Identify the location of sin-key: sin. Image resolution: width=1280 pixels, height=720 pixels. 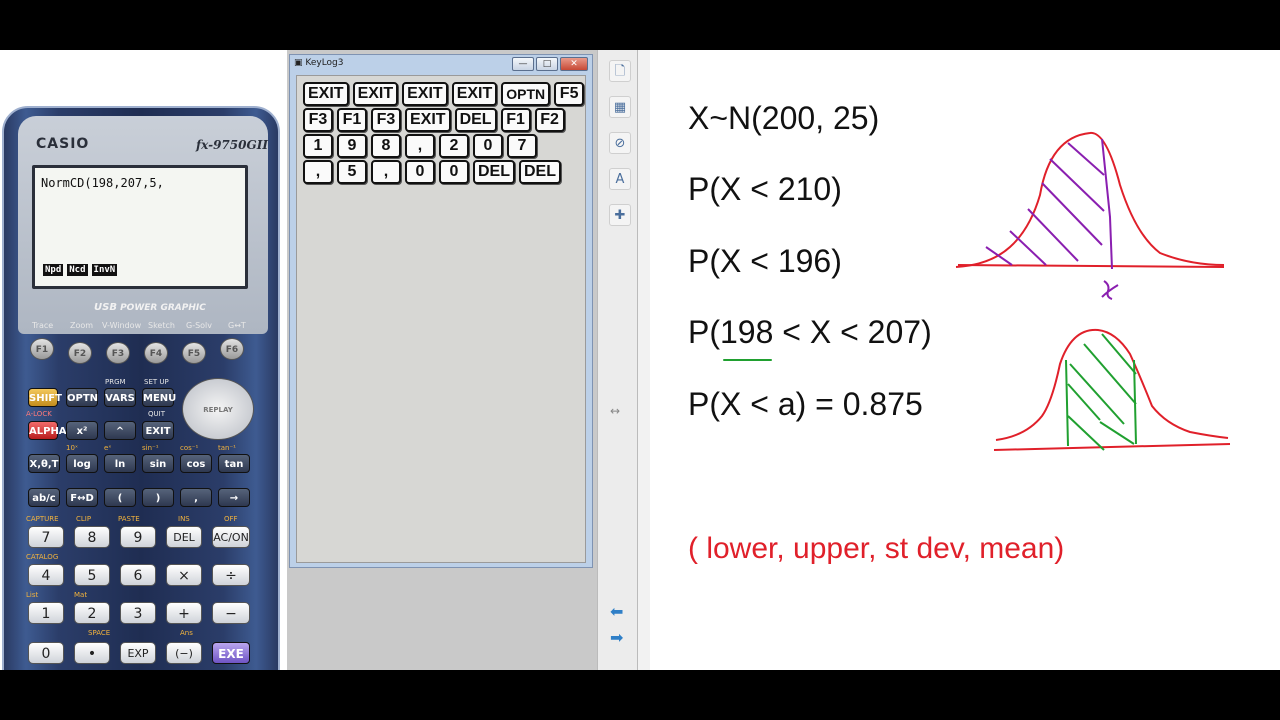
(158, 463).